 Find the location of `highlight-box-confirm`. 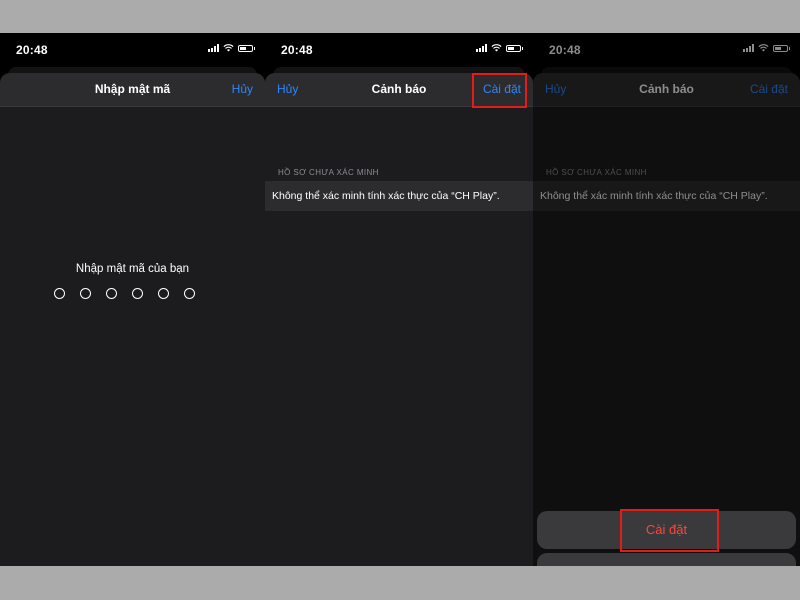

highlight-box-confirm is located at coordinates (669, 530).